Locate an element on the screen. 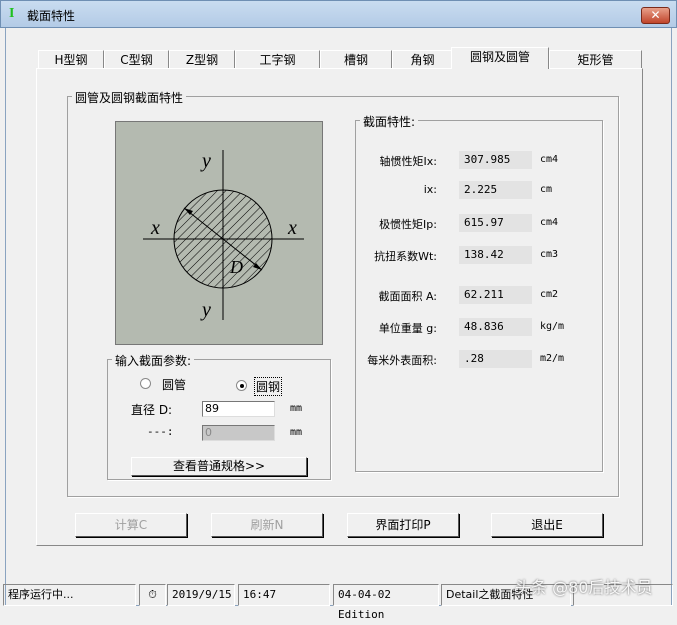 This screenshot has height=625, width=677. clock-icon: ⏱ is located at coordinates (152, 595).